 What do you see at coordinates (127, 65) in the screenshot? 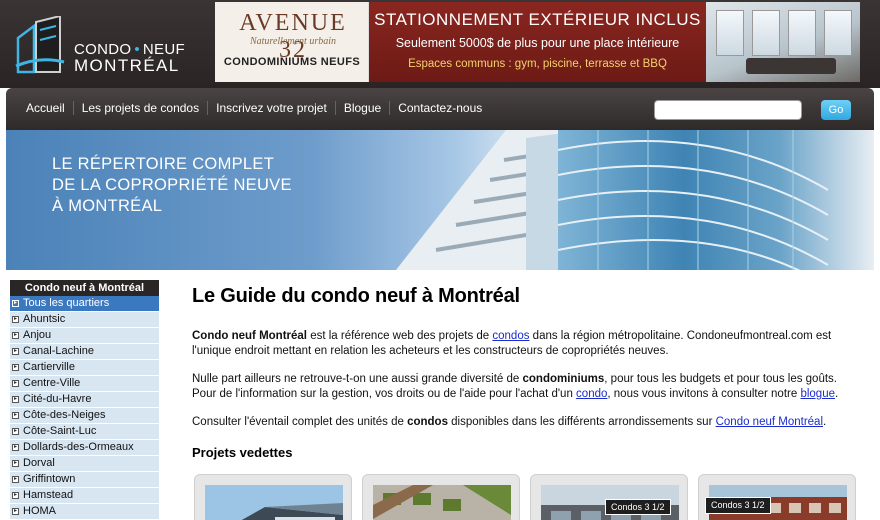
I see `logo-text-montreal: MONTRÉAL` at bounding box center [127, 65].